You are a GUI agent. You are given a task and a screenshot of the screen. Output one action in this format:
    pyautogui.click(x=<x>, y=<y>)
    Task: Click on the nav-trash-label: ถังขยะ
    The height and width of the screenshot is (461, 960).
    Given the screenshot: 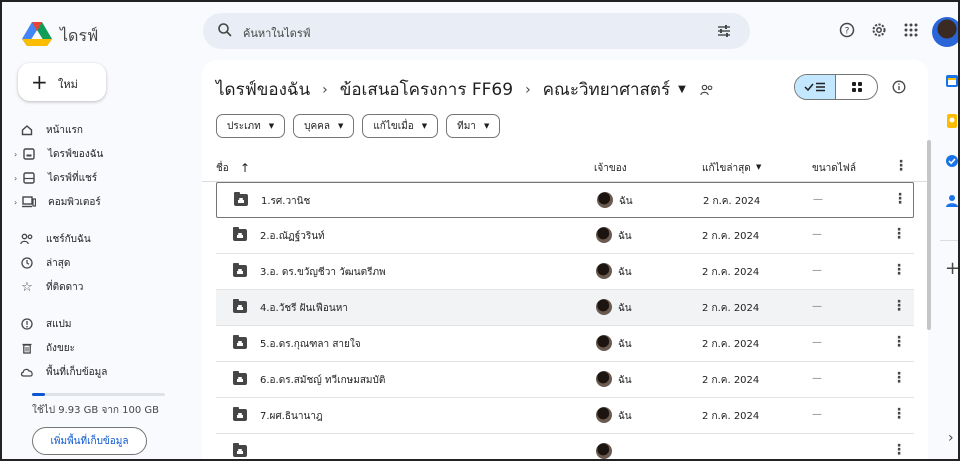 What is the action you would take?
    pyautogui.click(x=61, y=348)
    